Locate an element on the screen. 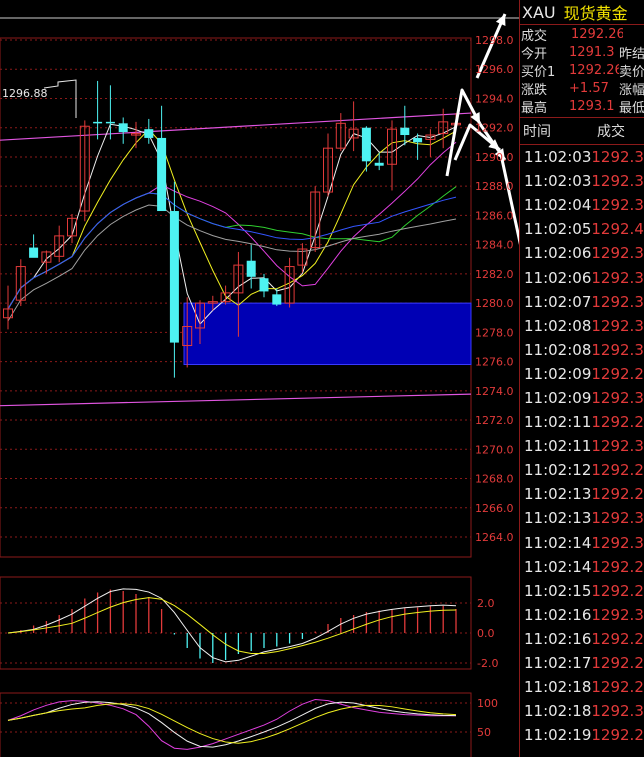 The width and height of the screenshot is (644, 757). peak-leader-line is located at coordinates (60, 98).